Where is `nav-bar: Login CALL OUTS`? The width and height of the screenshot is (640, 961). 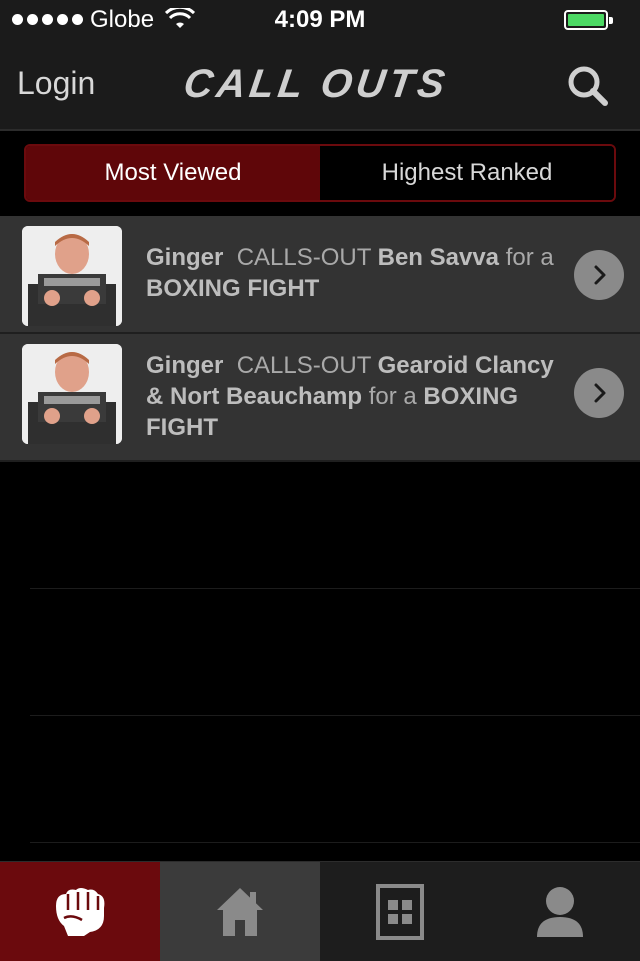
nav-bar: Login CALL OUTS is located at coordinates (320, 85).